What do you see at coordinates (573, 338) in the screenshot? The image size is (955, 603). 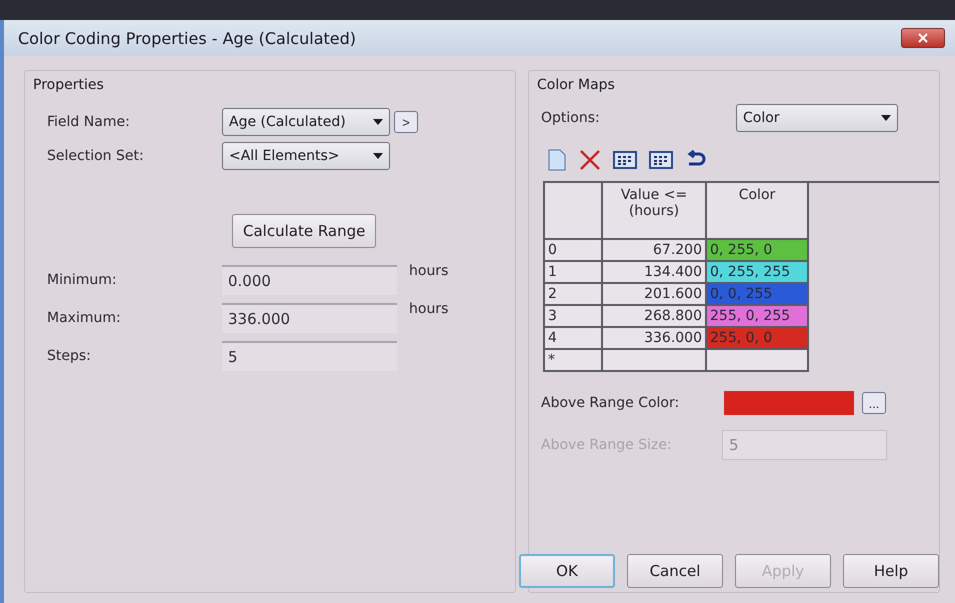 I see `row-index: 4` at bounding box center [573, 338].